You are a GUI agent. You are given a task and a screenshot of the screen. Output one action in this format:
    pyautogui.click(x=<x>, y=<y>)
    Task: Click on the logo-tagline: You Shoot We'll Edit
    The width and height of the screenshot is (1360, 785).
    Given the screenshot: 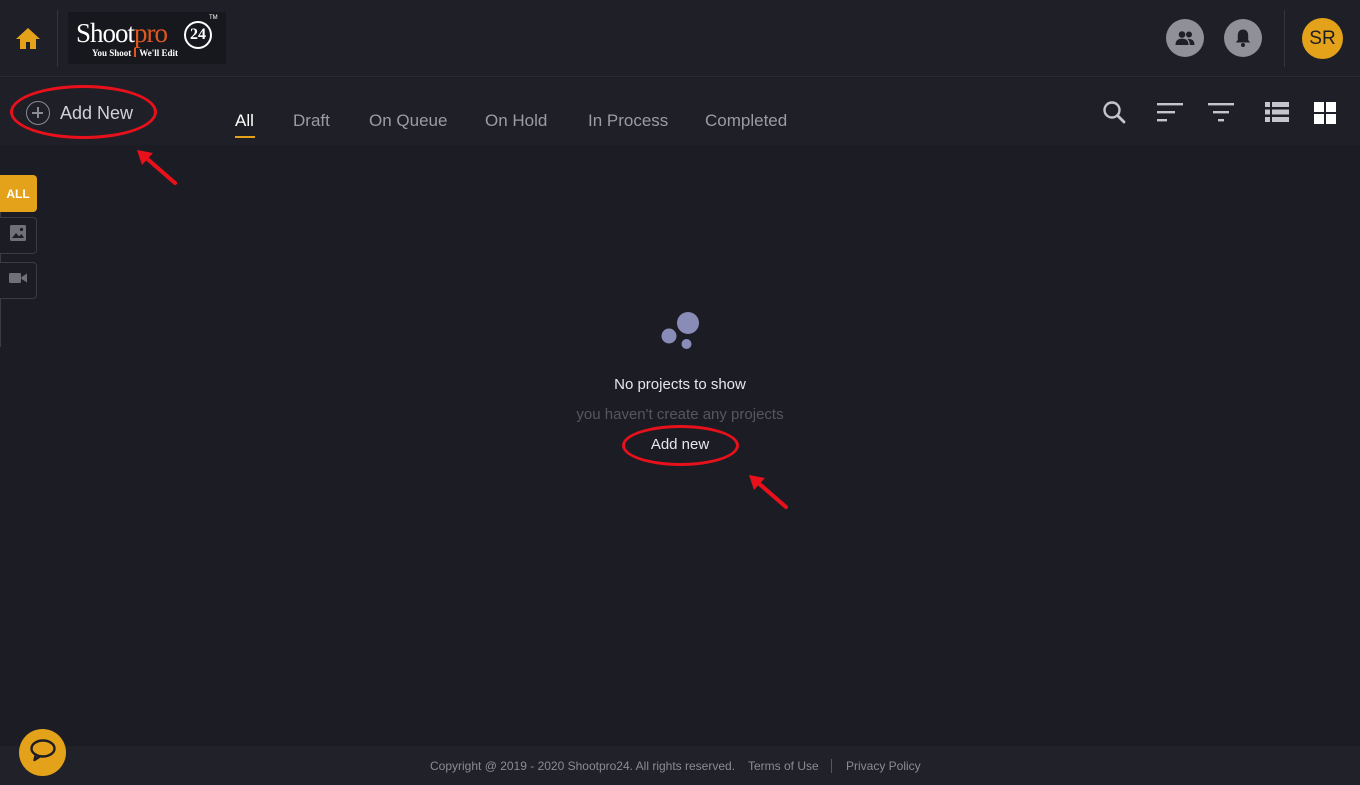 What is the action you would take?
    pyautogui.click(x=135, y=53)
    